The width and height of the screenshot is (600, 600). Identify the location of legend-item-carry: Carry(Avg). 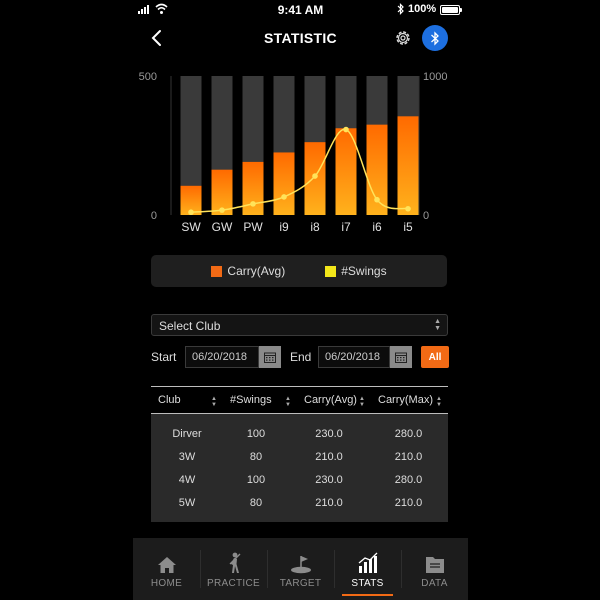
(248, 271).